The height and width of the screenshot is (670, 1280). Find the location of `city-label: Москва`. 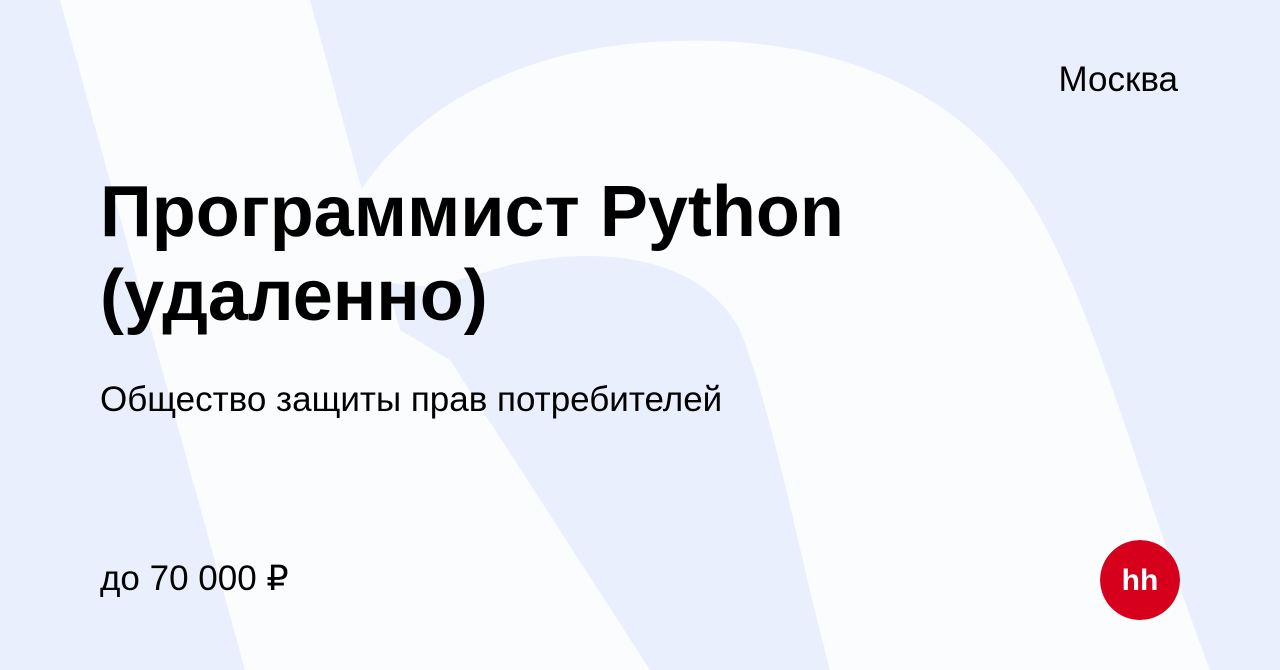

city-label: Москва is located at coordinates (1118, 79).